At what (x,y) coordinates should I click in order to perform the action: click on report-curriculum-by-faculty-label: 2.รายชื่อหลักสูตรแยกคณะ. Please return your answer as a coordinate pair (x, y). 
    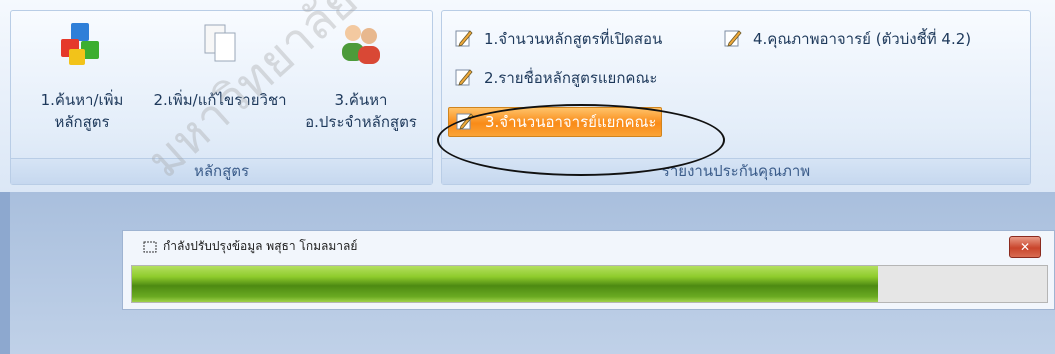
    Looking at the image, I should click on (571, 78).